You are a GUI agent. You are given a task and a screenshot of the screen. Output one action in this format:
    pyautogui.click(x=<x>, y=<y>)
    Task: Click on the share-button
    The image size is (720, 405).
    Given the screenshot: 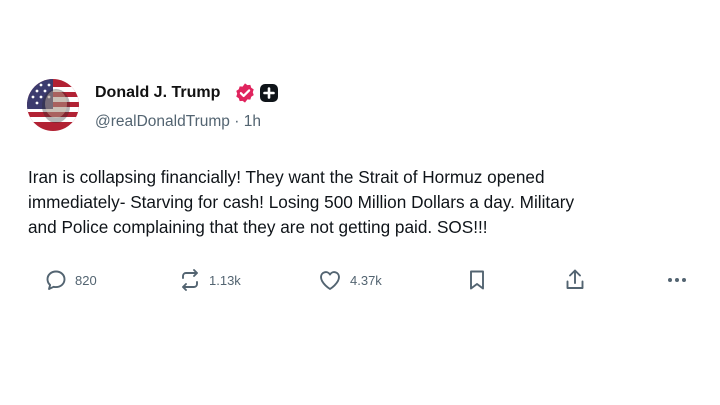 What is the action you would take?
    pyautogui.click(x=575, y=280)
    